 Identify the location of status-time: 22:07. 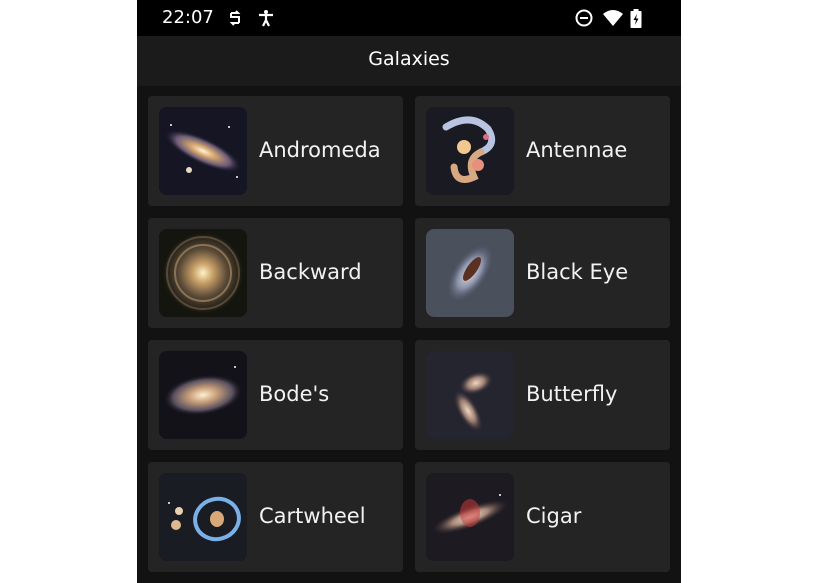
(188, 17).